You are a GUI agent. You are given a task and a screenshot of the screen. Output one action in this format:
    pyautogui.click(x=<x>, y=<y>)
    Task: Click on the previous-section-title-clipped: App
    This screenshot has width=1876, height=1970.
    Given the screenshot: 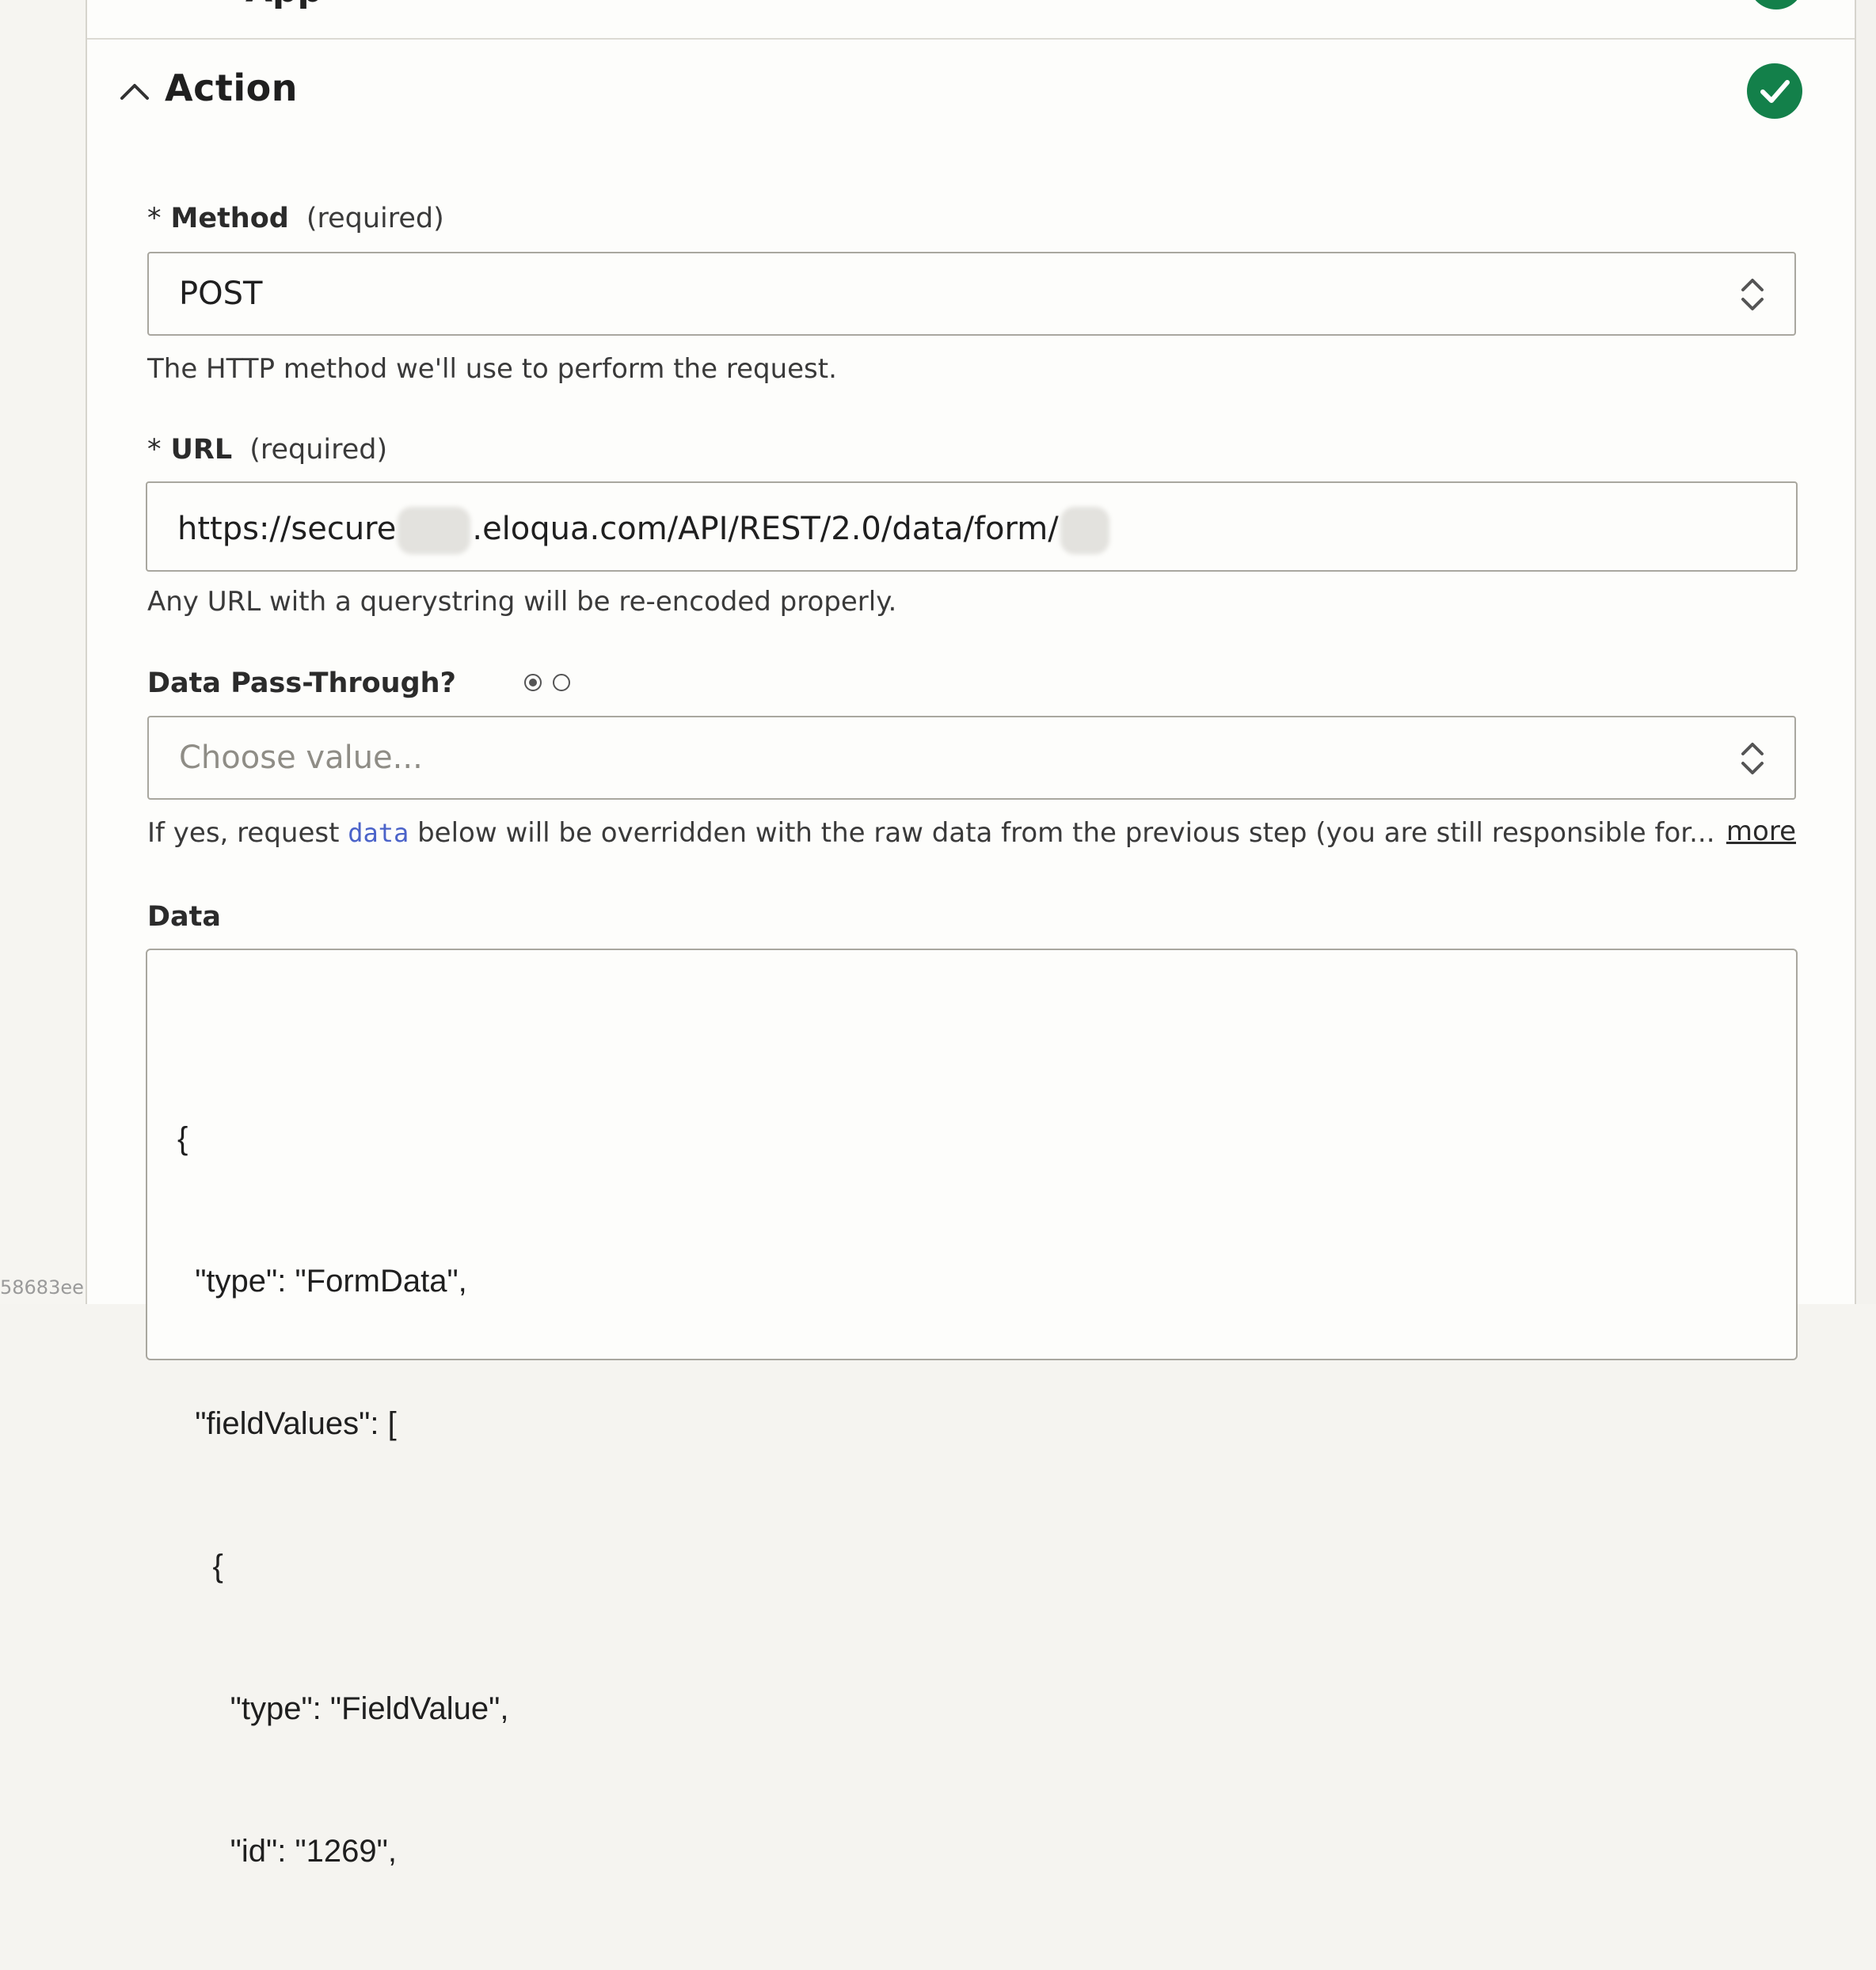 What is the action you would take?
    pyautogui.click(x=284, y=5)
    